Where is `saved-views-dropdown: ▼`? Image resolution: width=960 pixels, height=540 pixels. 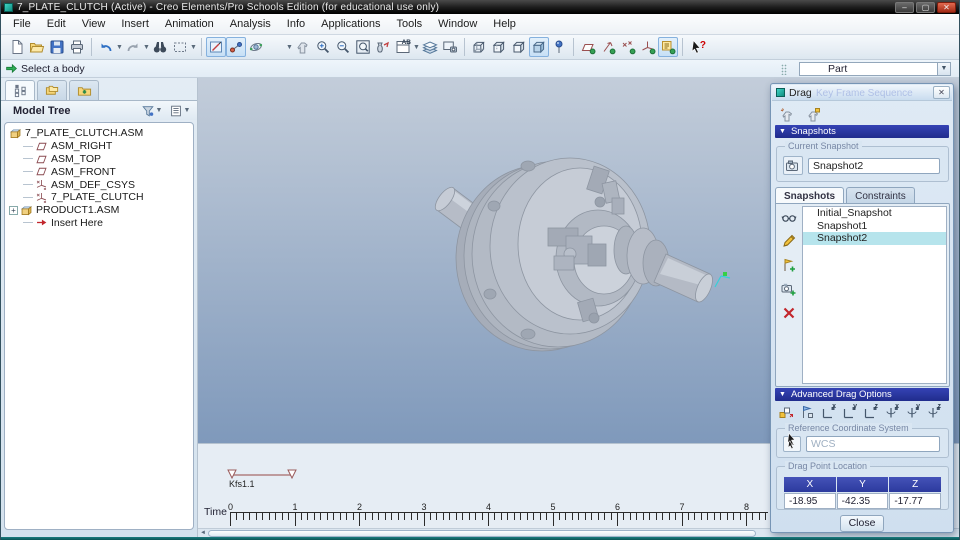
saved-views-dropdown: ▼ is located at coordinates (416, 47).